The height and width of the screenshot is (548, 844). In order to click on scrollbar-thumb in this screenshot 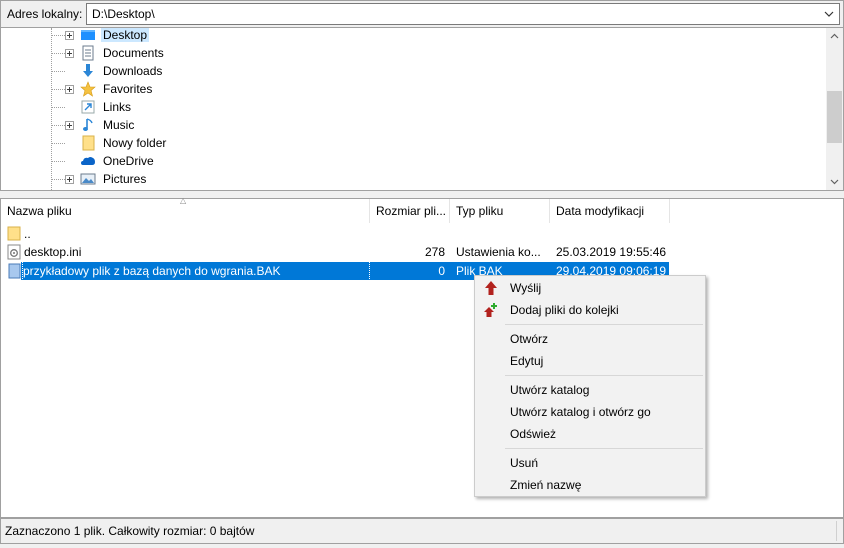, I will do `click(834, 117)`.